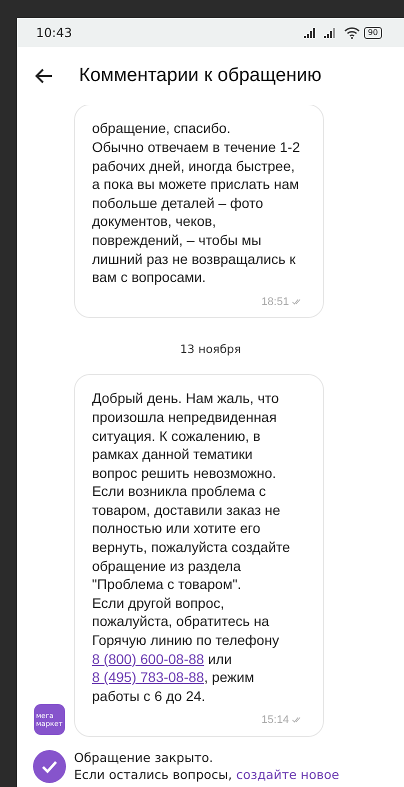 The width and height of the screenshot is (404, 787). What do you see at coordinates (196, 720) in the screenshot?
I see `message-time: 15:14` at bounding box center [196, 720].